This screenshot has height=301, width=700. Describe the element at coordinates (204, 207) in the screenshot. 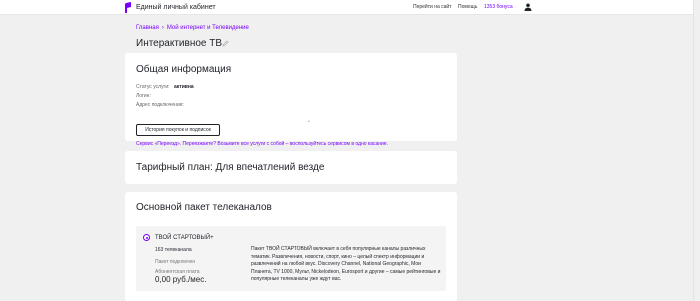

I see `package-heading: Основной пакет телеканалов` at that location.